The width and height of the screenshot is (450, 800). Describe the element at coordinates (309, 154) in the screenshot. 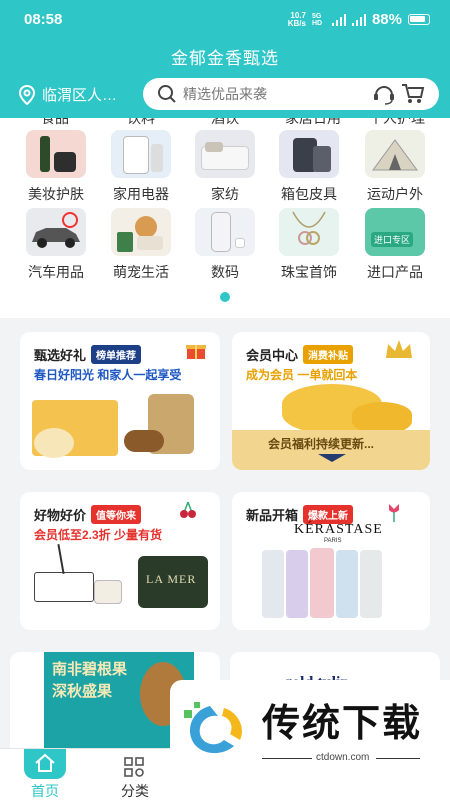

I see `luggage-icon` at that location.